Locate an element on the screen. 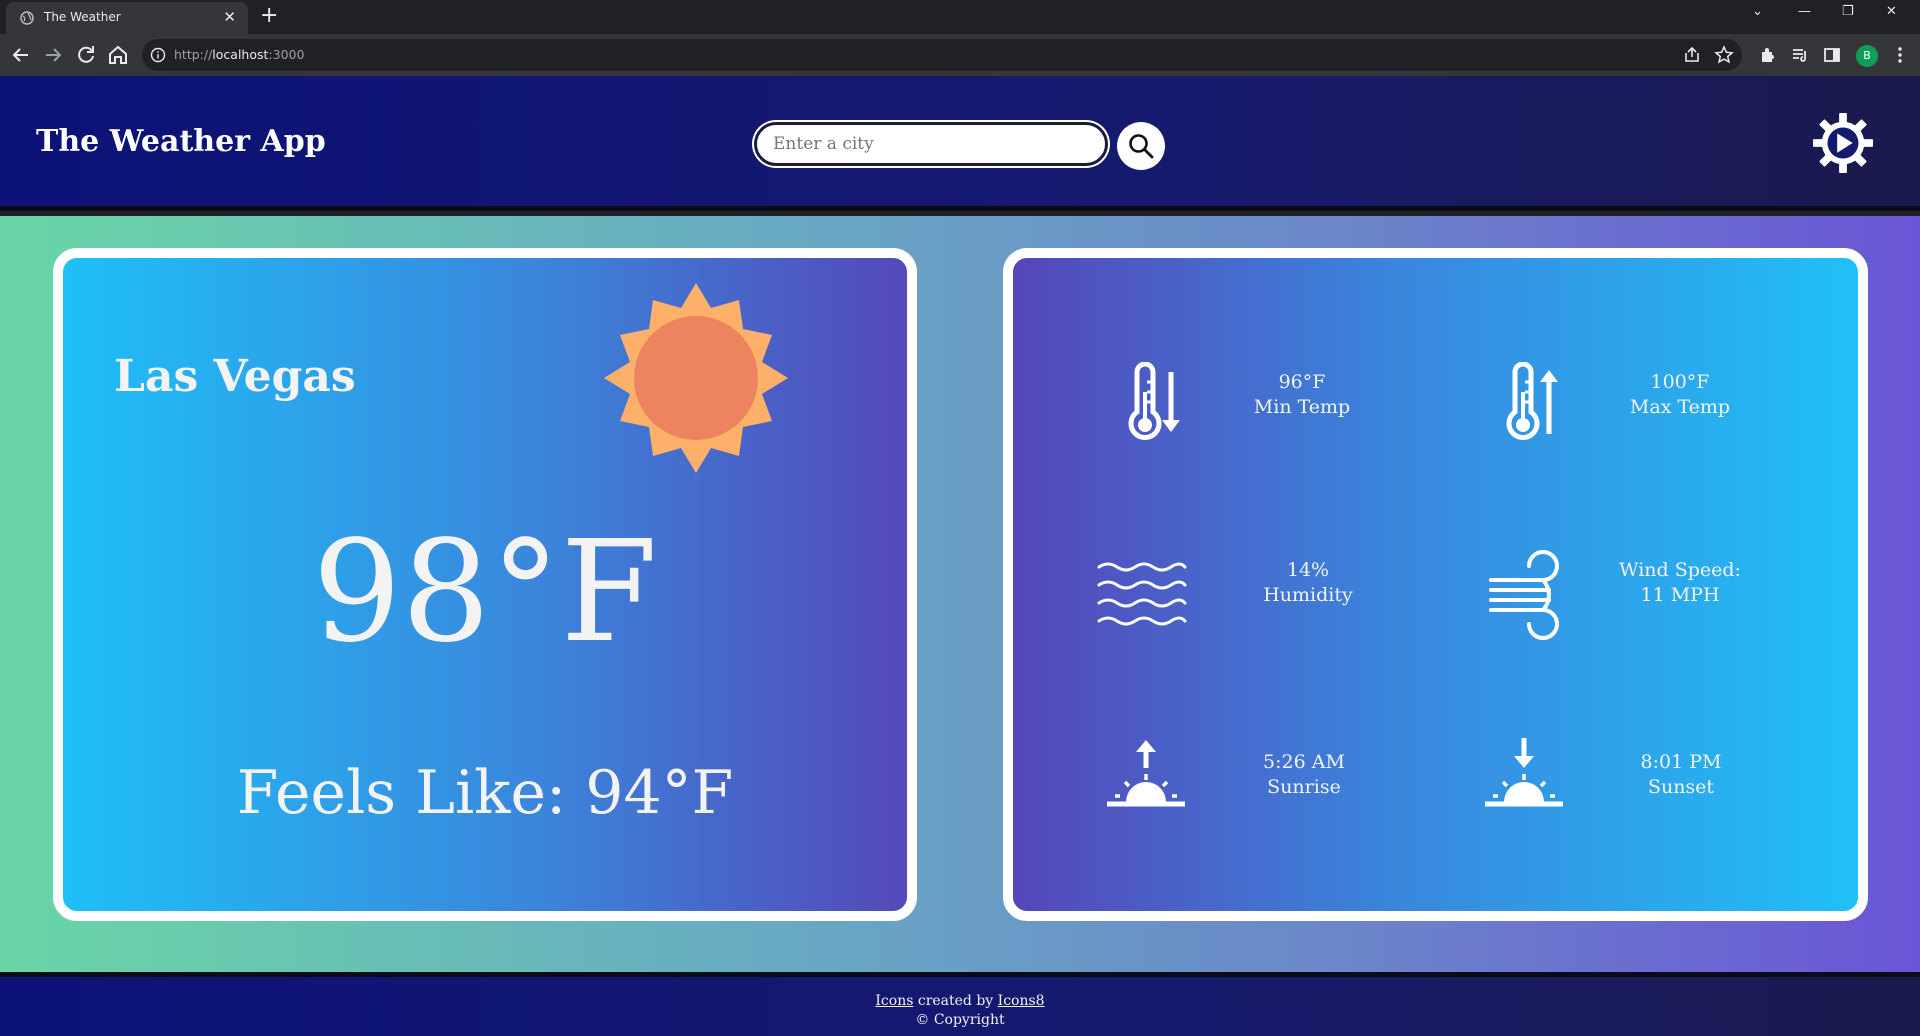 Image resolution: width=1920 pixels, height=1036 pixels. browser-menu-icon is located at coordinates (1900, 55).